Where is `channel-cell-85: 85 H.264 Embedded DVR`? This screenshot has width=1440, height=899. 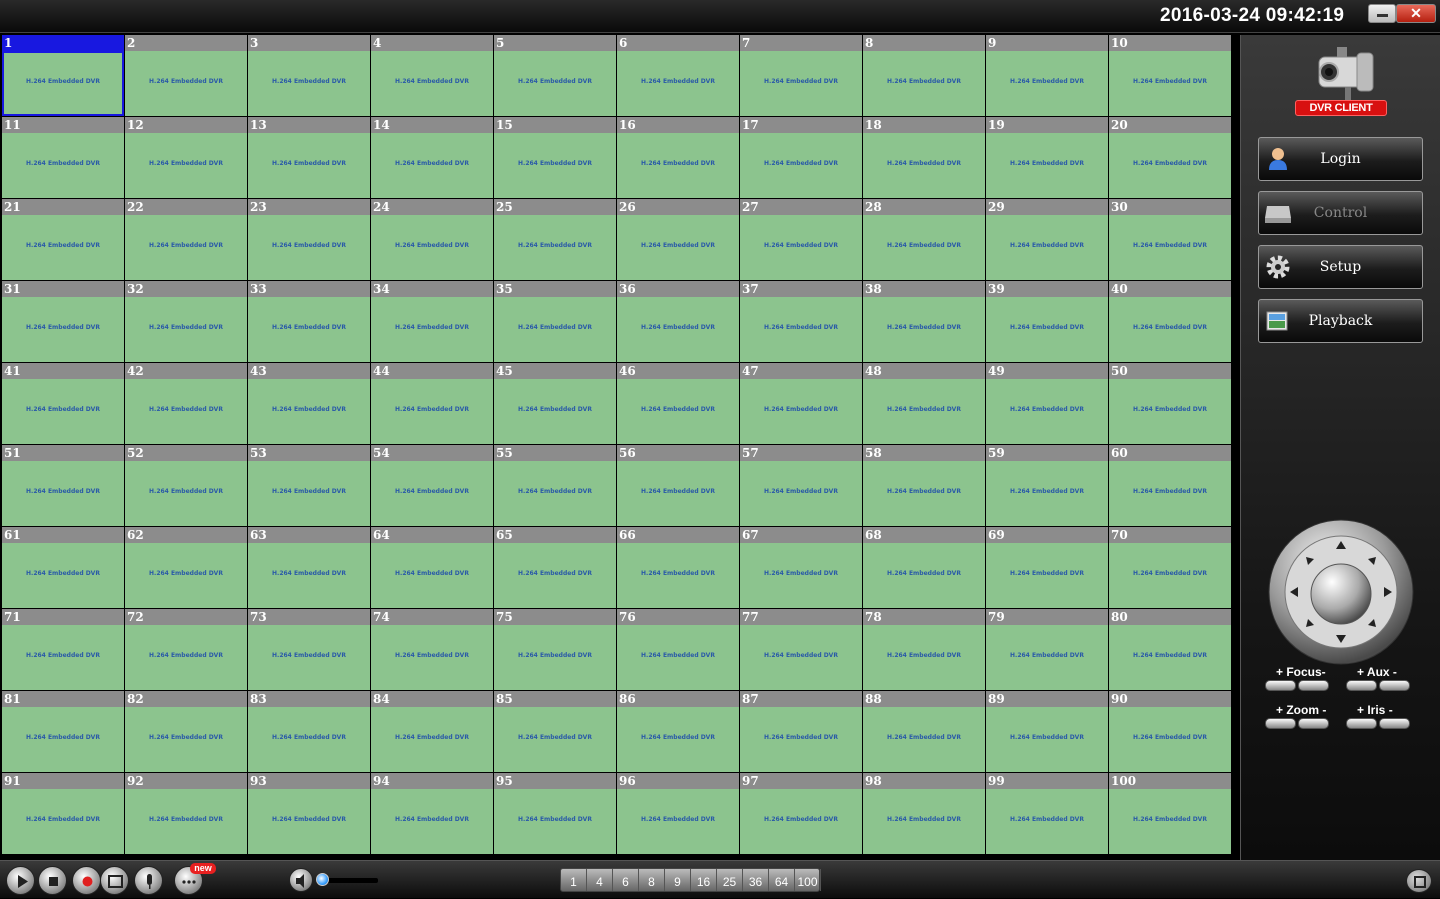
channel-cell-85: 85 H.264 Embedded DVR is located at coordinates (555, 732).